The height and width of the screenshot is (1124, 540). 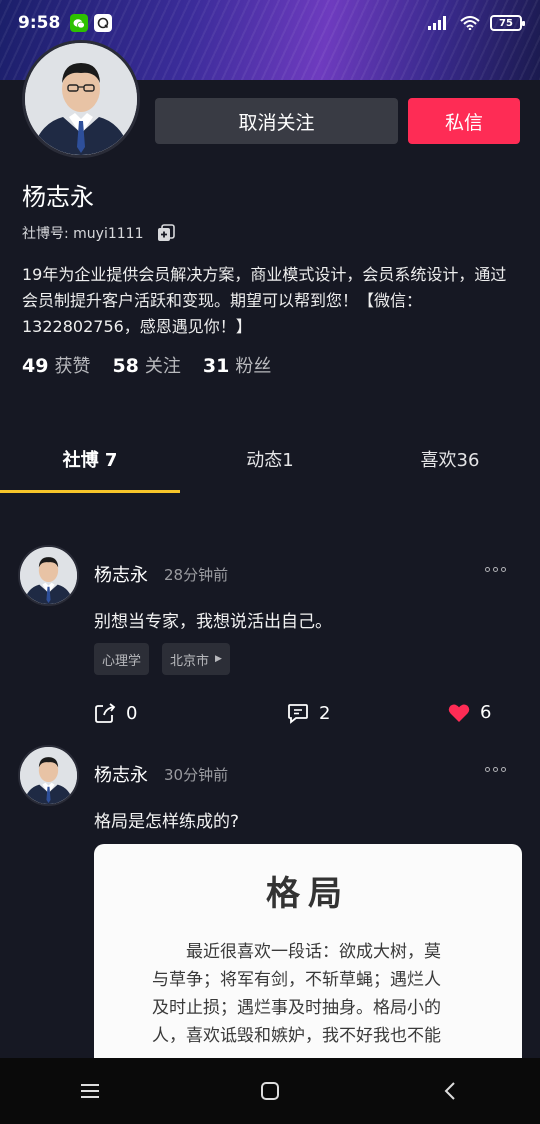 What do you see at coordinates (486, 712) in the screenshot?
I see `like-count: 6` at bounding box center [486, 712].